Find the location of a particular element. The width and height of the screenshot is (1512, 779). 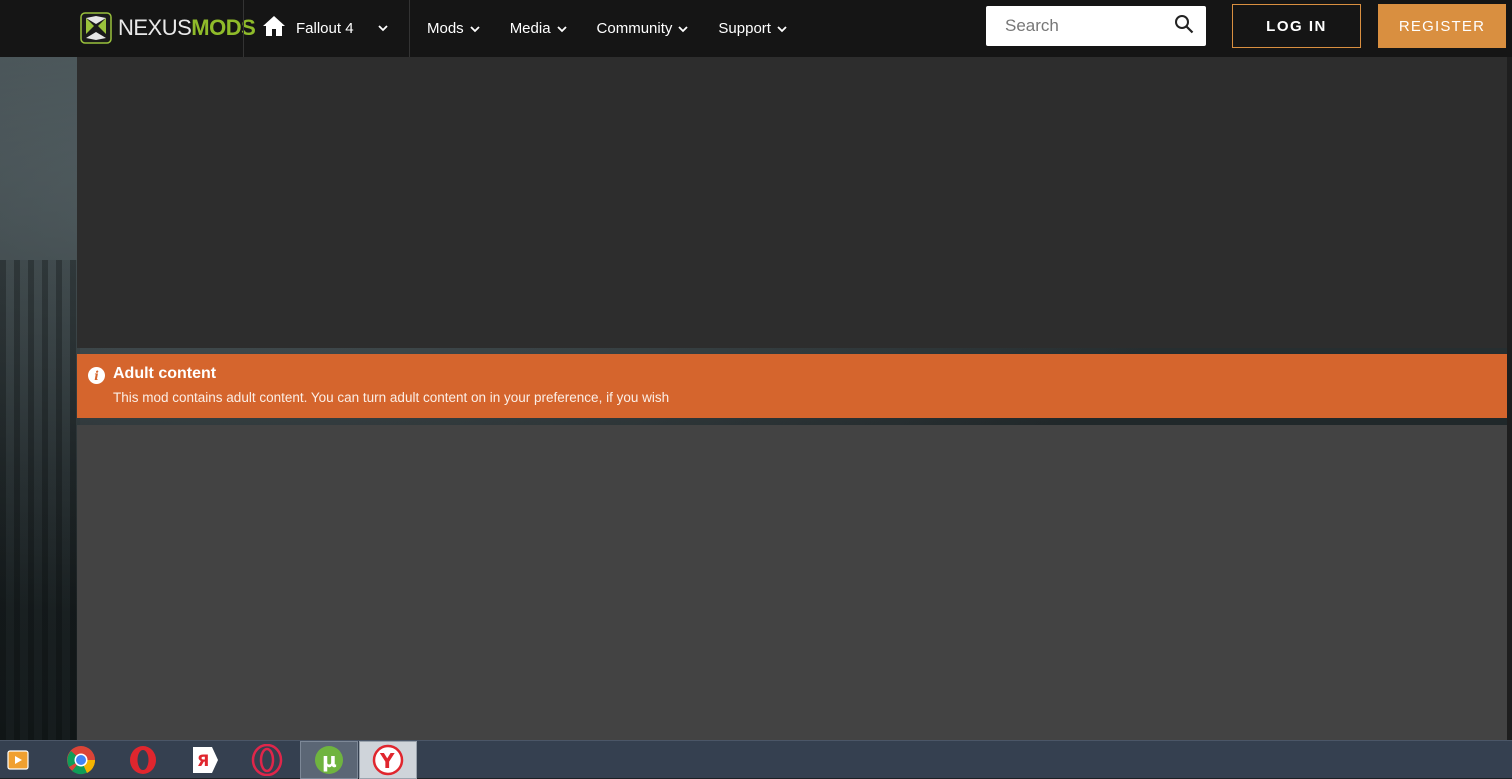

nav-item-label: Mods is located at coordinates (445, 28).